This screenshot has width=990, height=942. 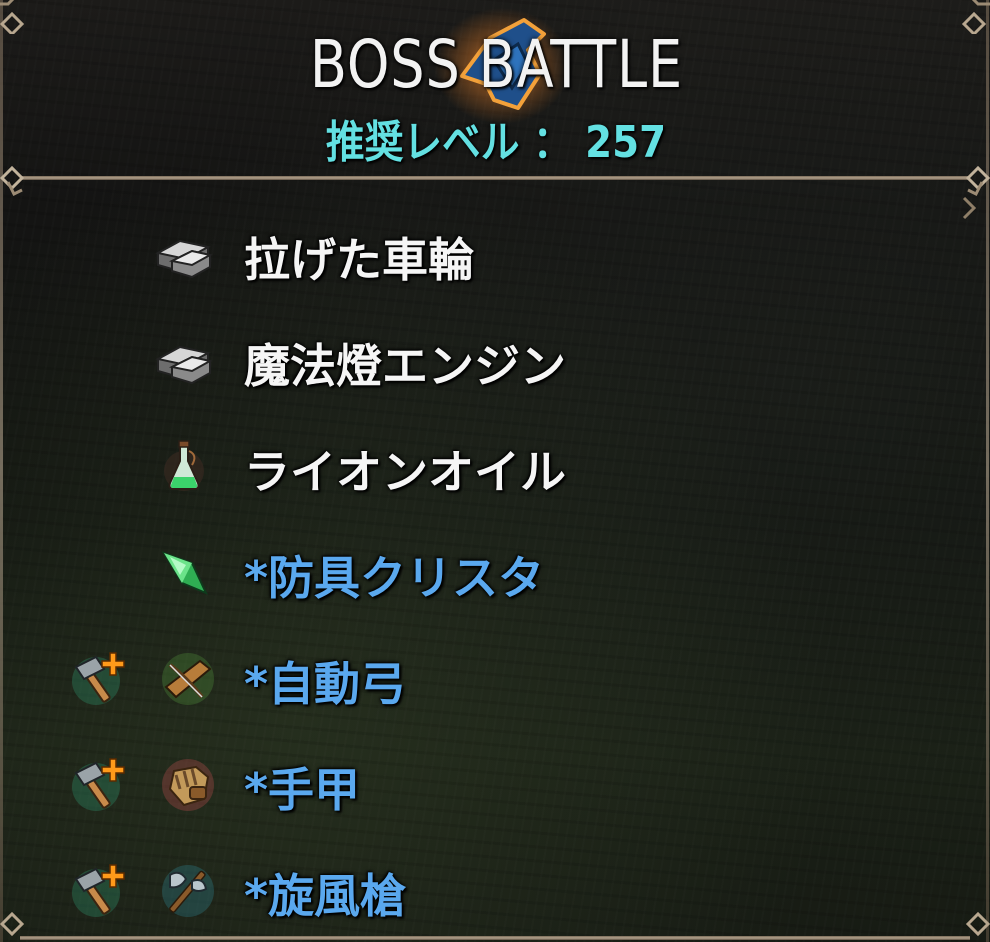 What do you see at coordinates (496, 64) in the screenshot?
I see `boss-battle-title: BOSS BATTLE` at bounding box center [496, 64].